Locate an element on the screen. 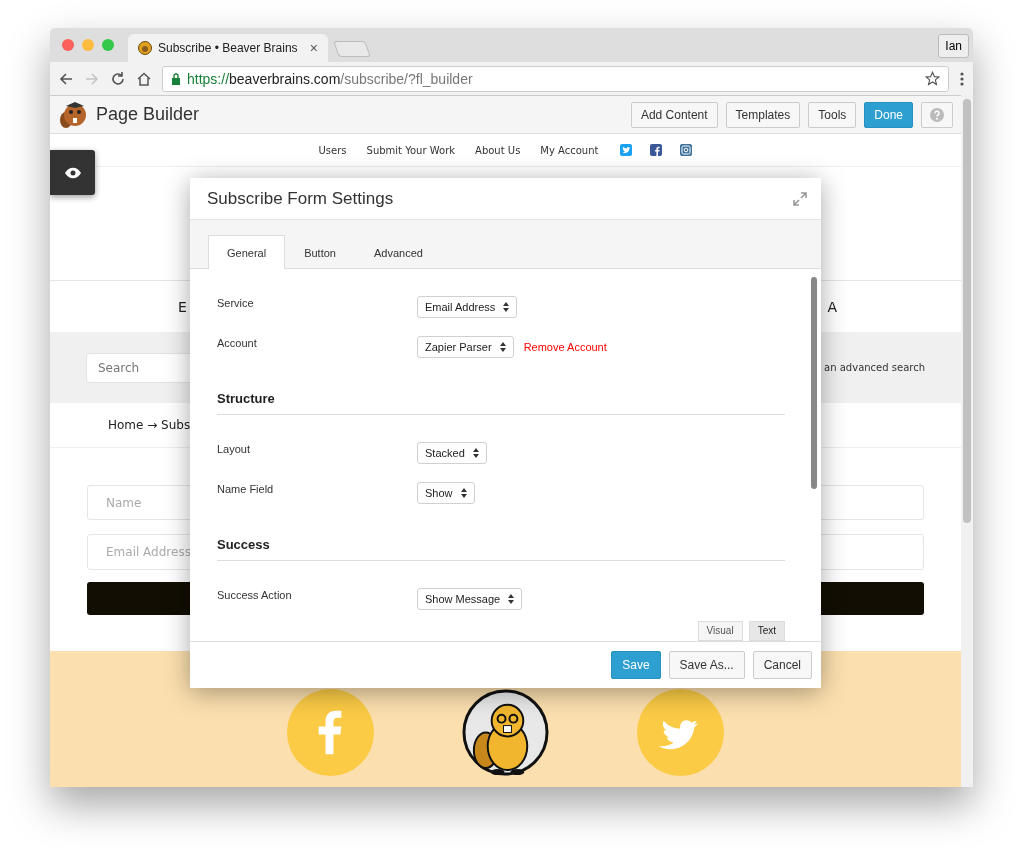 The height and width of the screenshot is (860, 1024). toolbar-button: Add Content is located at coordinates (674, 114).